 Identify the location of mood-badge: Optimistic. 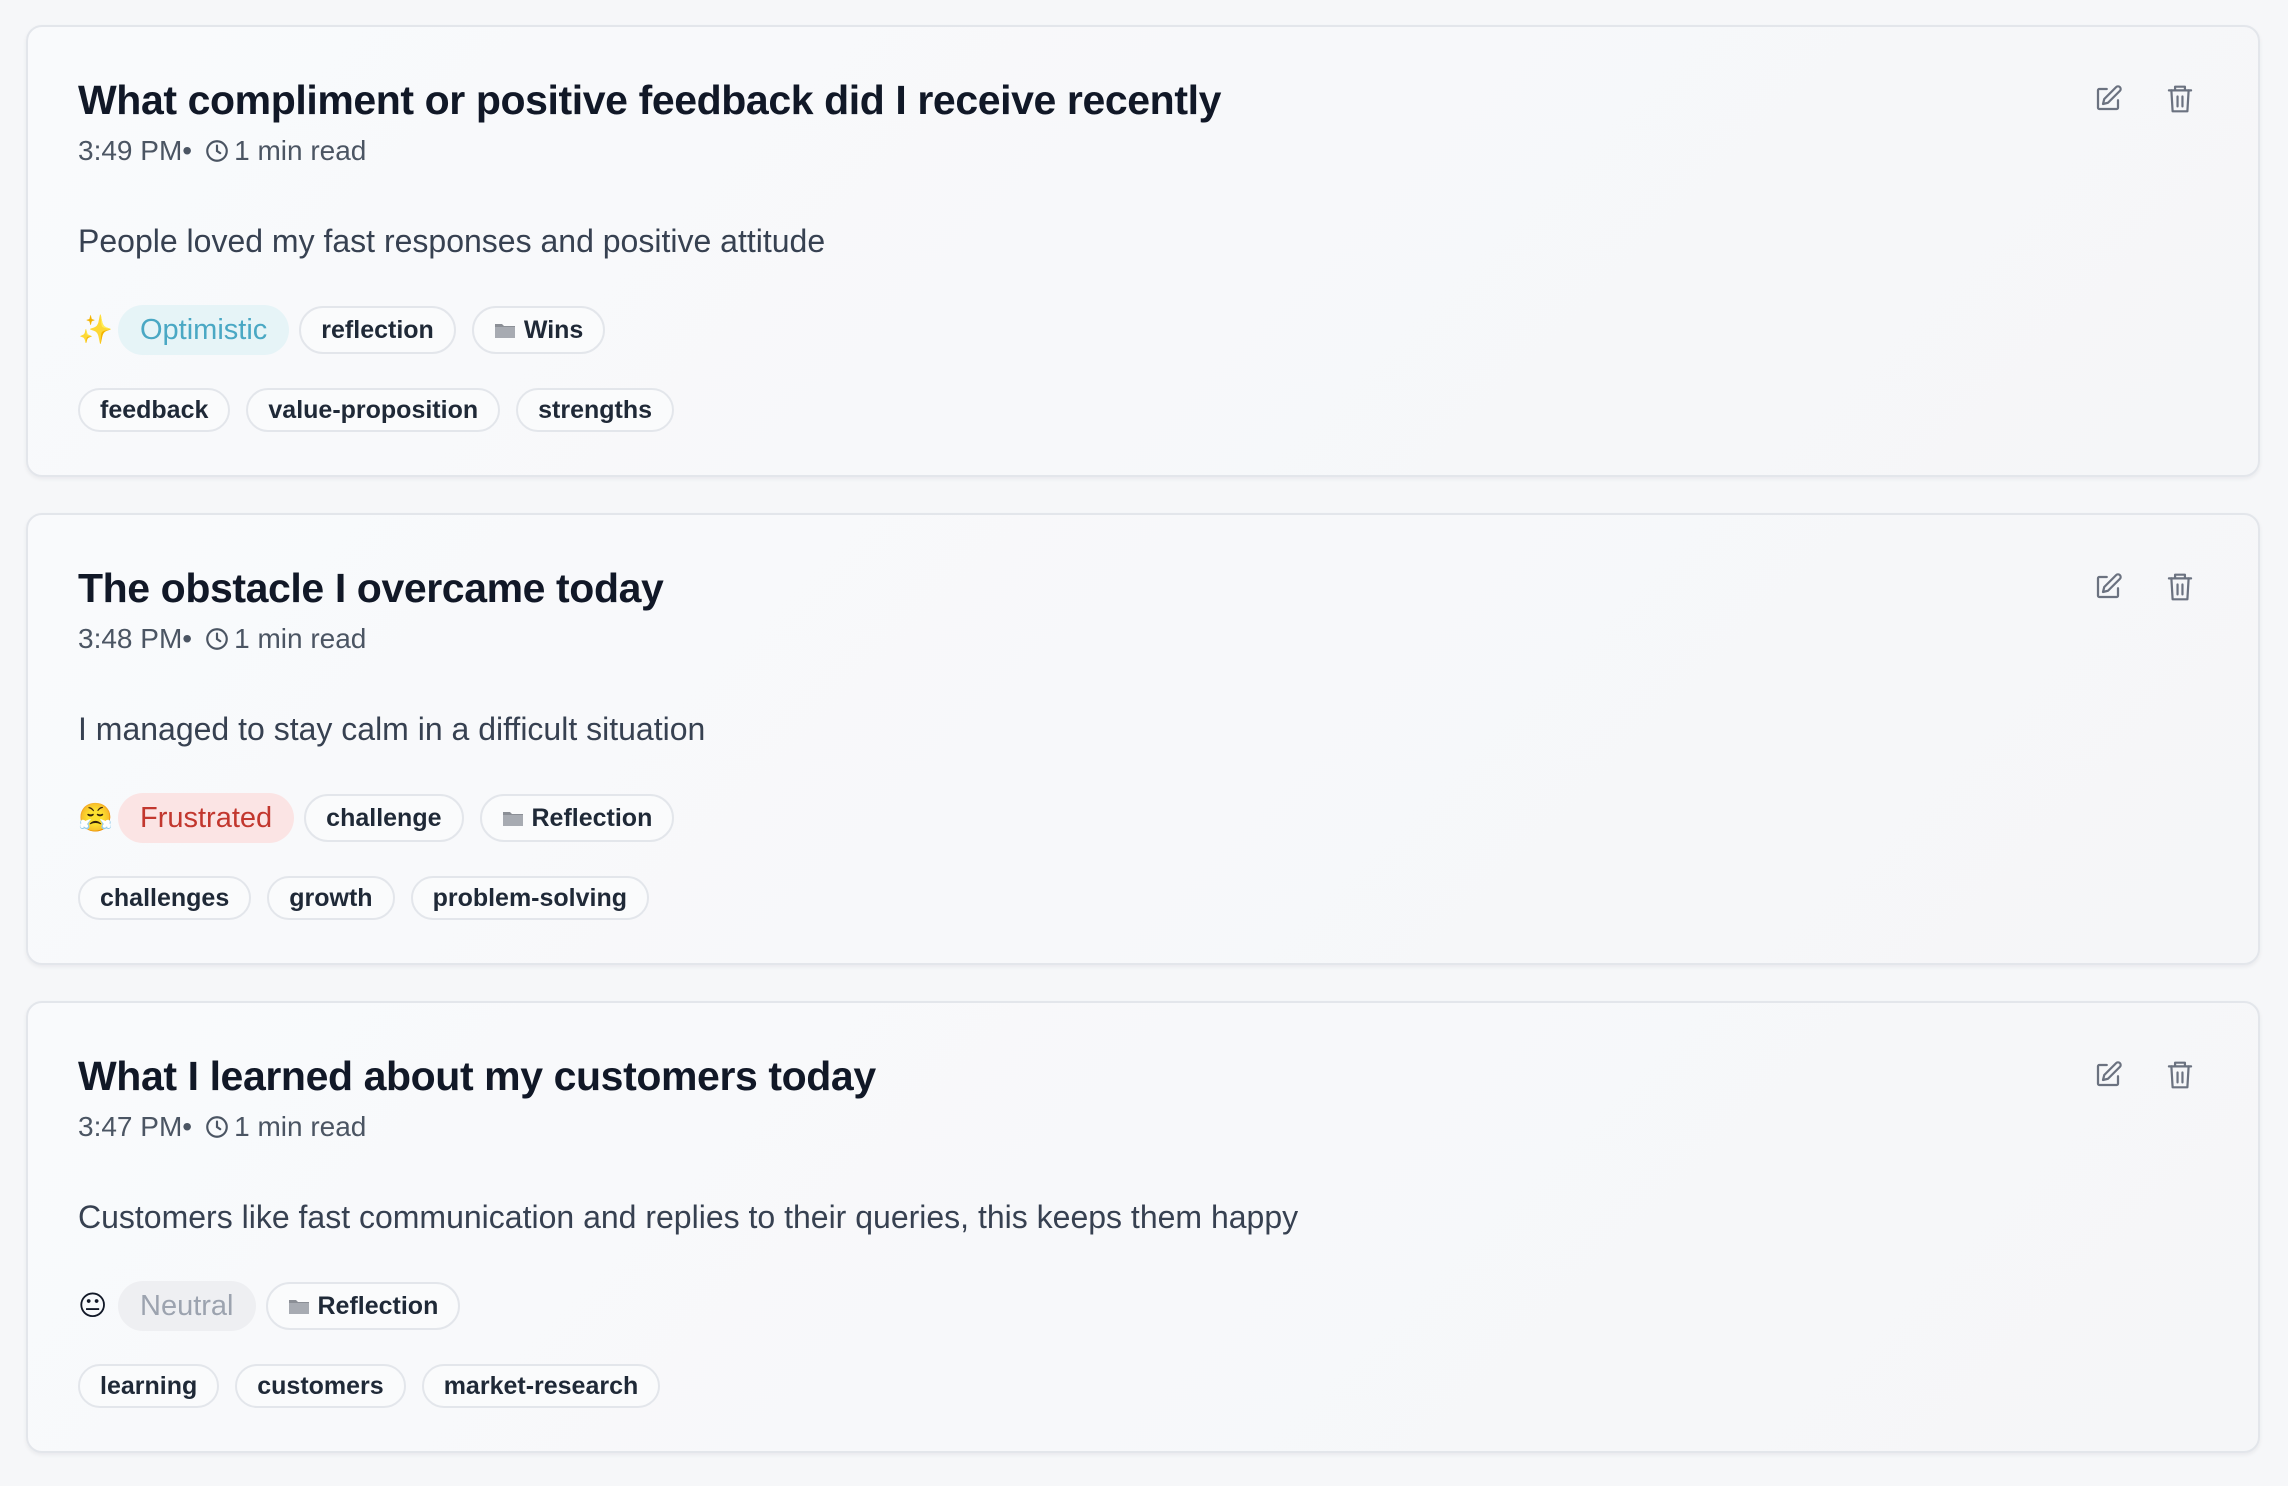
(204, 330).